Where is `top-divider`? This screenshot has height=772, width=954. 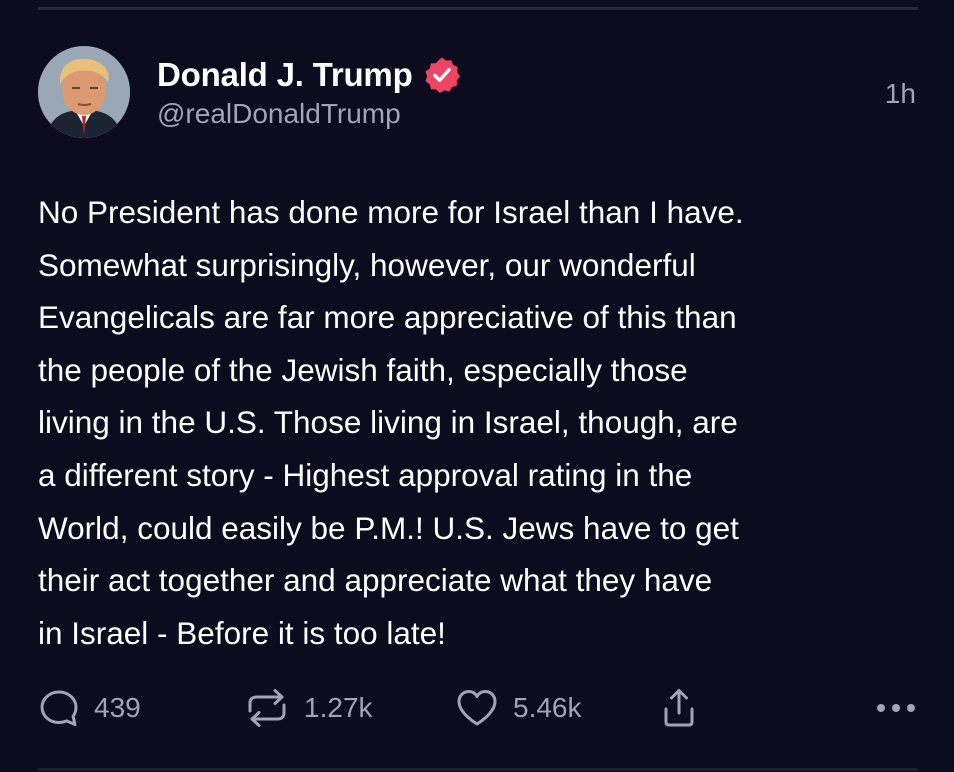 top-divider is located at coordinates (478, 8).